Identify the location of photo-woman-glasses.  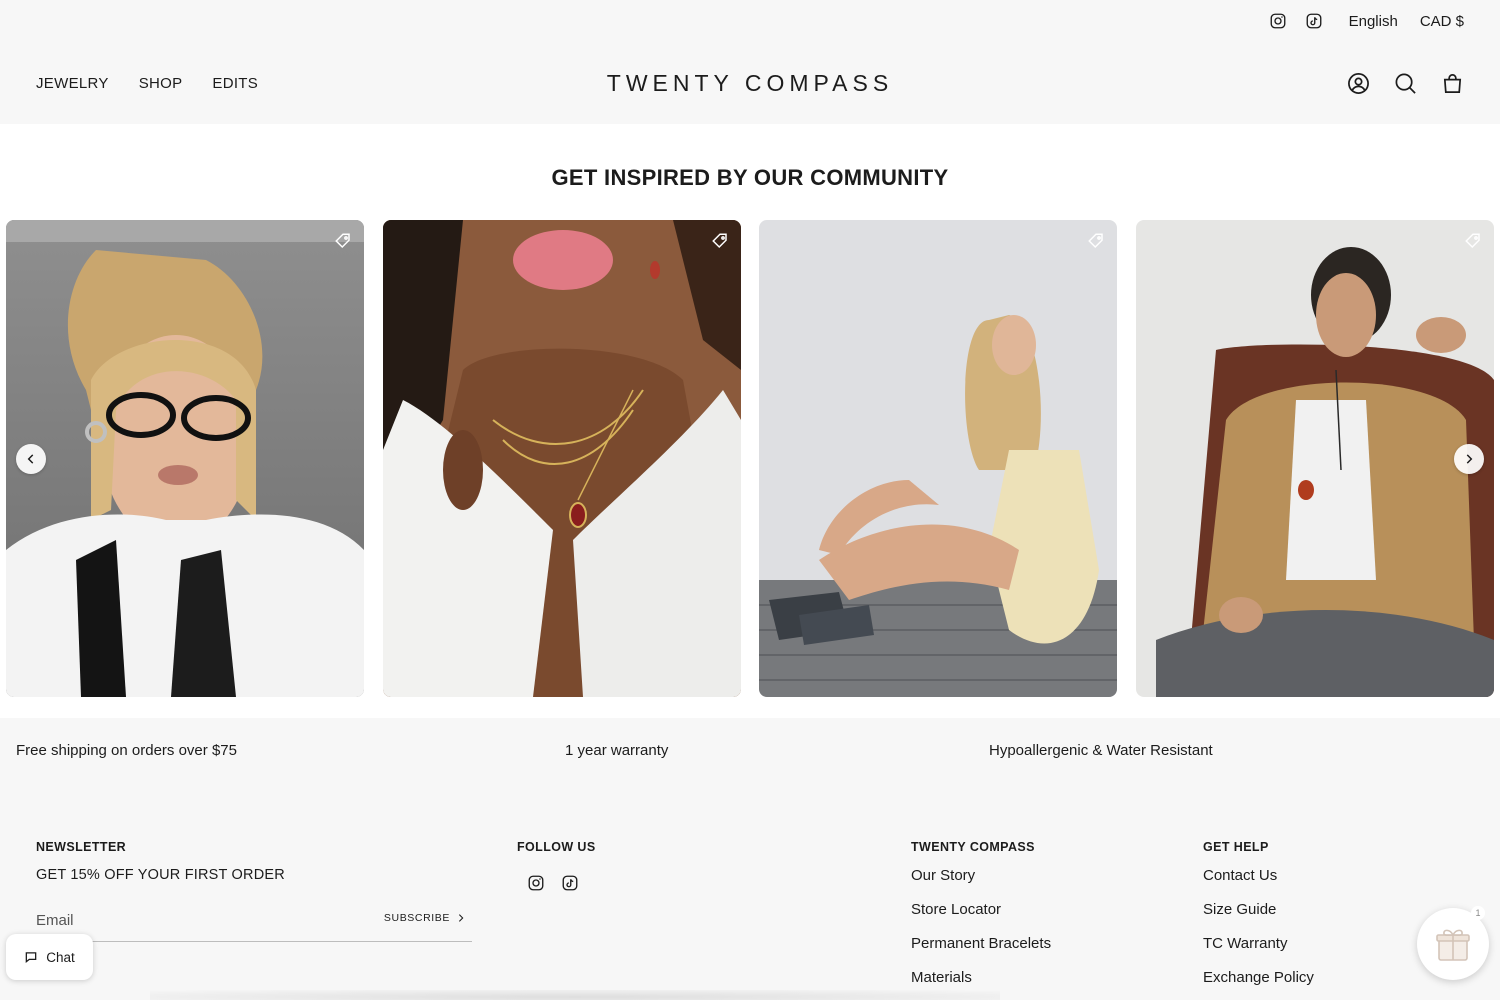
(185, 458).